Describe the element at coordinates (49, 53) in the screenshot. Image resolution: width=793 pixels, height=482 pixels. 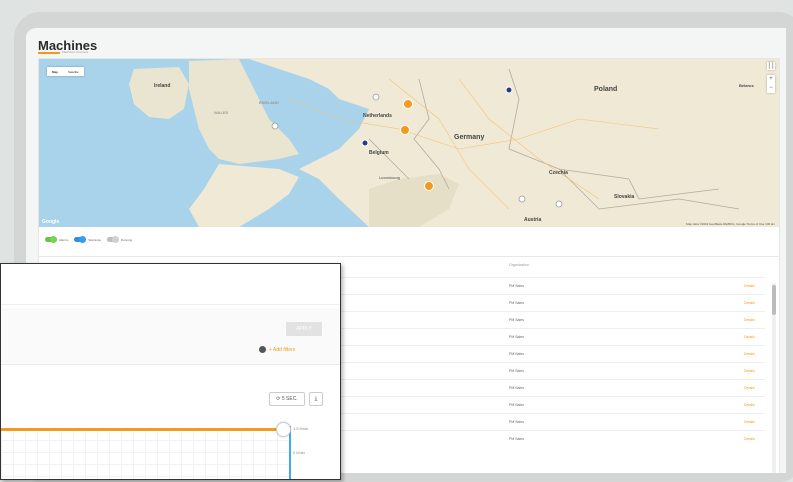
I see `title-underline` at that location.